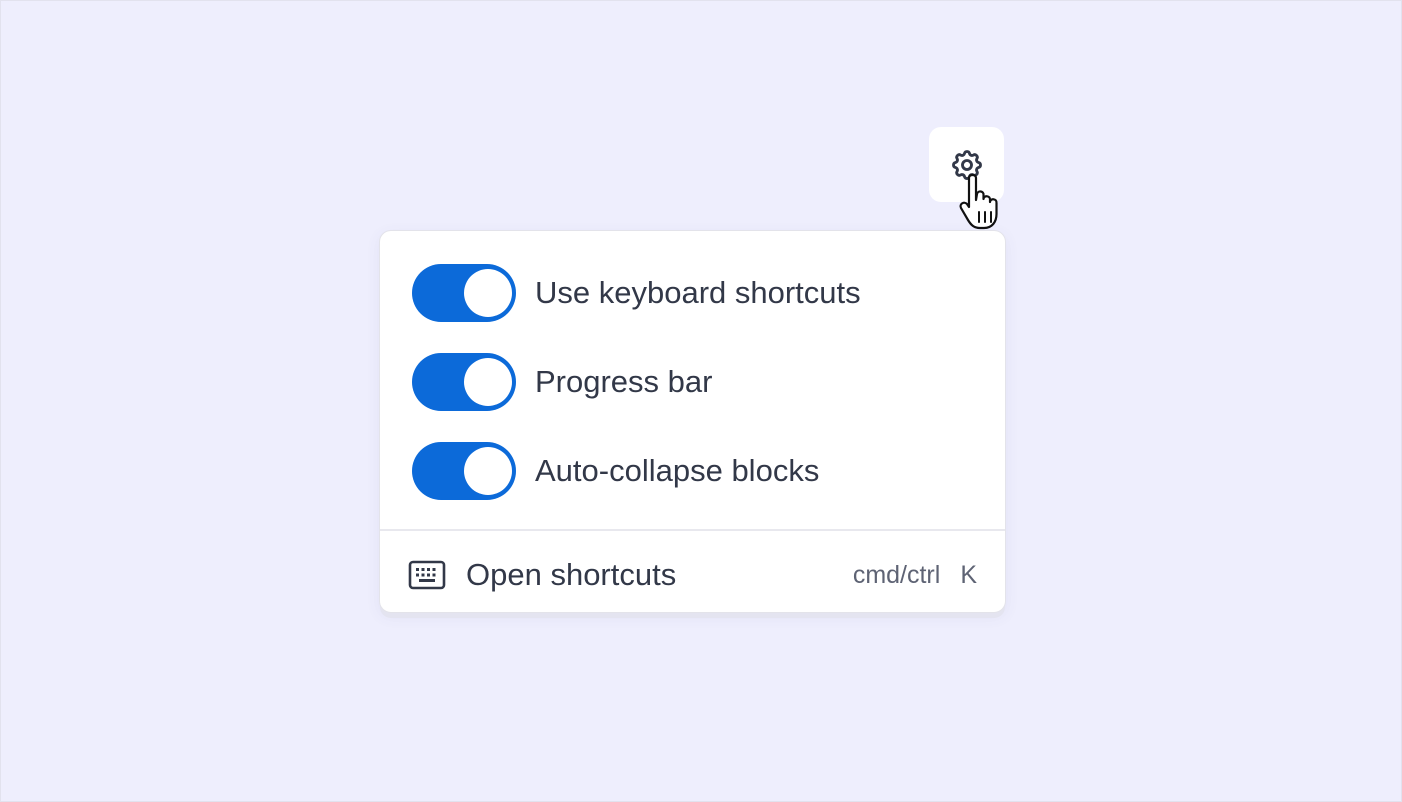 This screenshot has width=1402, height=802. Describe the element at coordinates (692, 575) in the screenshot. I see `open-shortcuts-item: Open shortcuts cmd/ctrl K` at that location.